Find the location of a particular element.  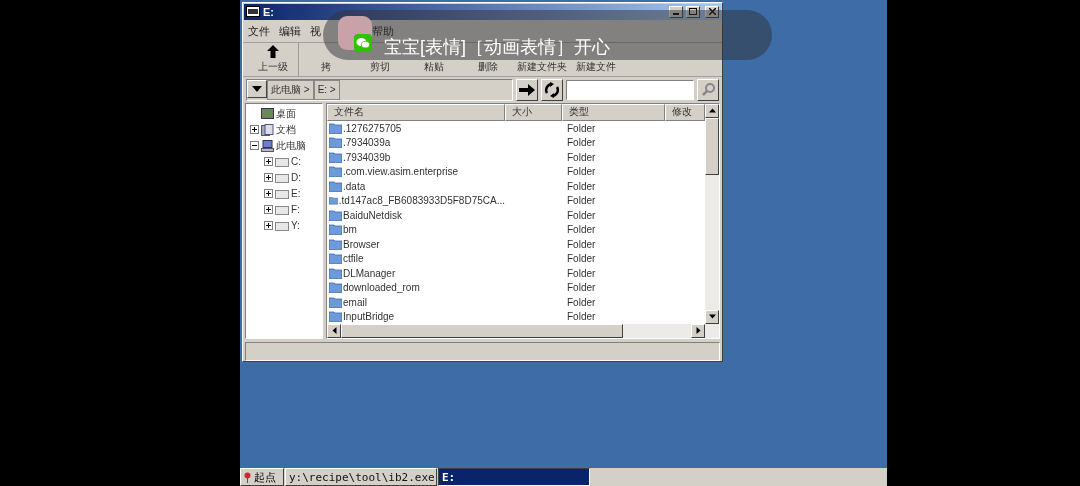

caret-icon is located at coordinates (257, 88).